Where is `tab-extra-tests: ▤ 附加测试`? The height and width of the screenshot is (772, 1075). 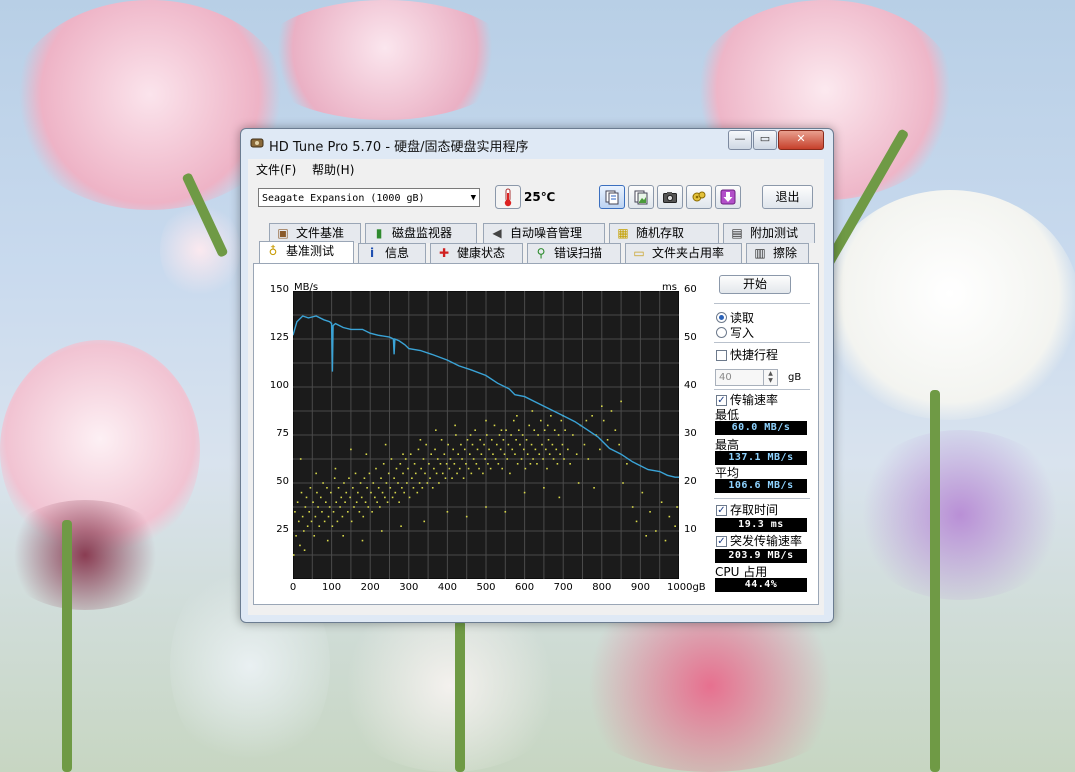
tab-extra-tests: ▤ 附加测试 is located at coordinates (769, 233).